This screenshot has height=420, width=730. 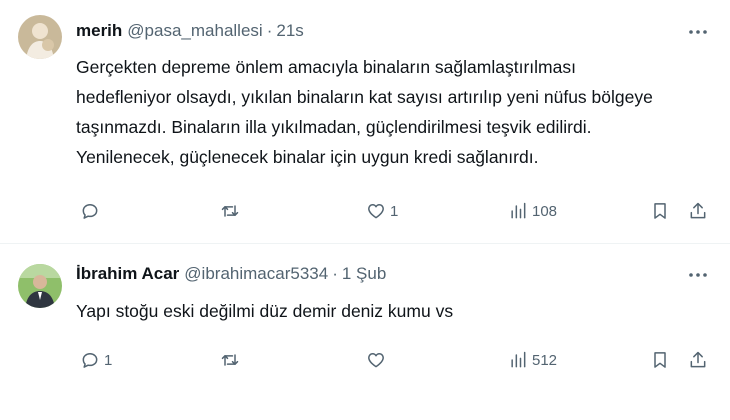 I want to click on reply-button, so click(x=92, y=211).